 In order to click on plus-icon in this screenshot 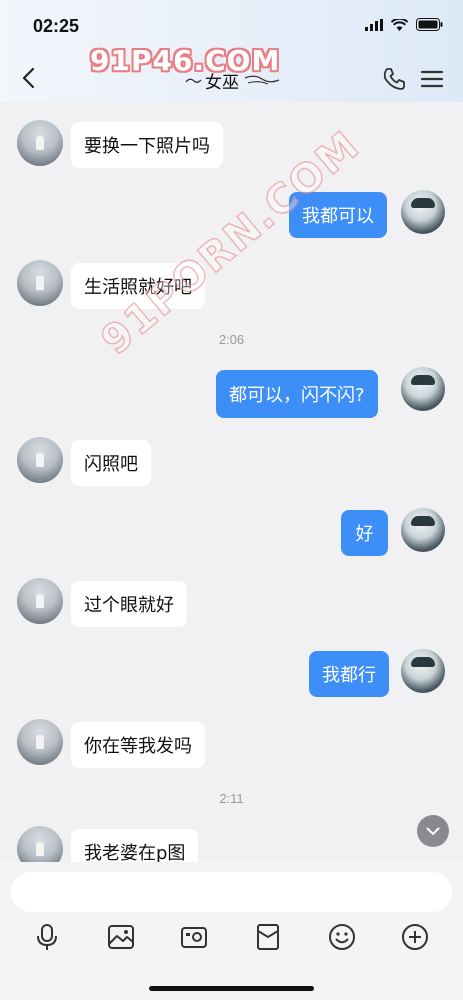, I will do `click(415, 937)`.